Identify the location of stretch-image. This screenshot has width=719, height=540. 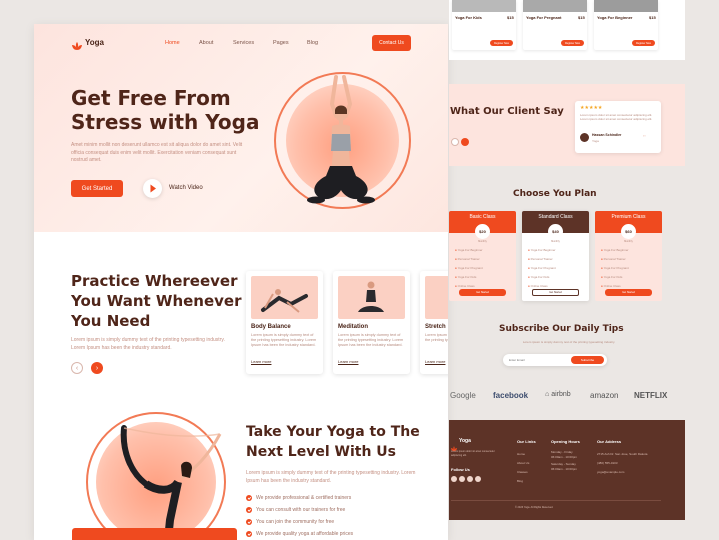
(436, 297).